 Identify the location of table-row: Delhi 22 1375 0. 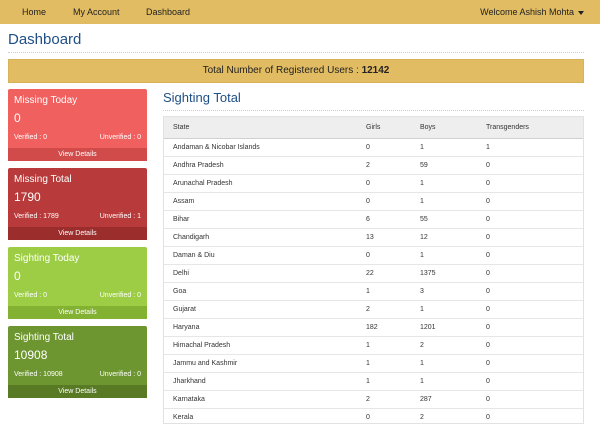
(373, 274).